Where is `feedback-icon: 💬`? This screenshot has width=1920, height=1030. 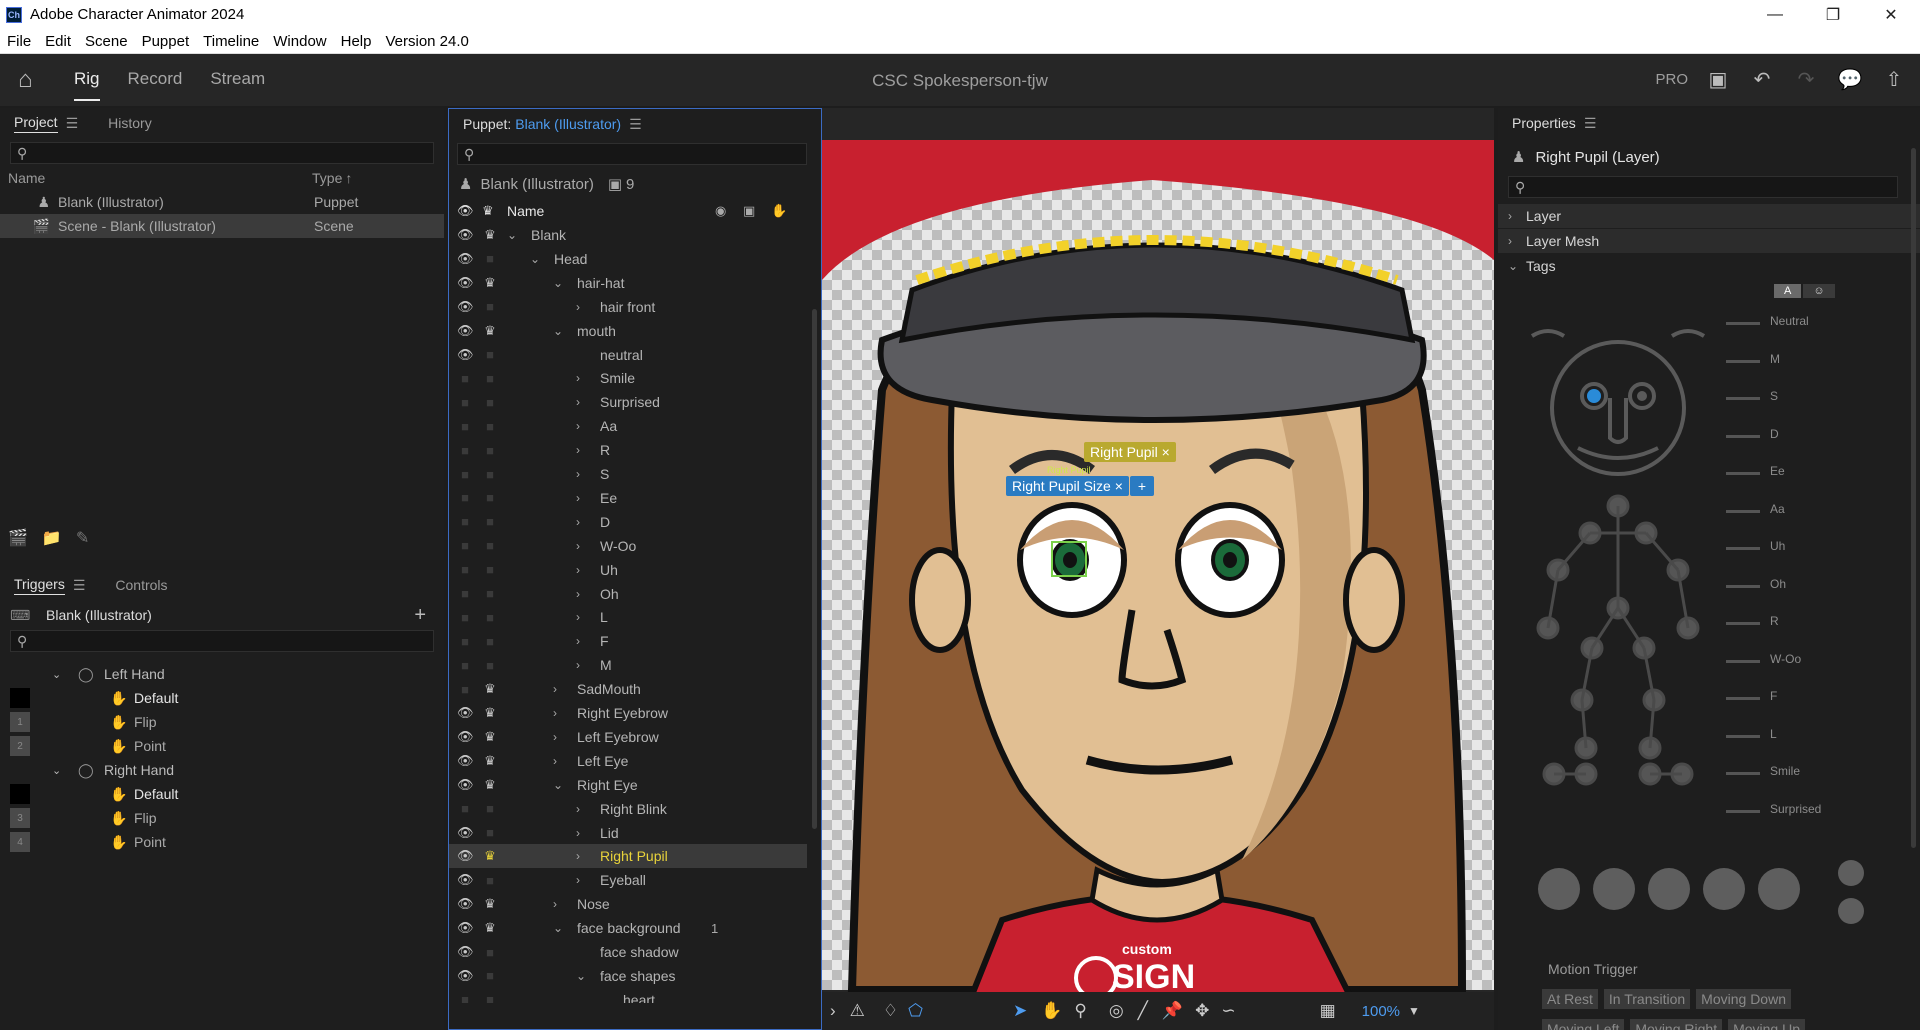
feedback-icon: 💬 is located at coordinates (1850, 79).